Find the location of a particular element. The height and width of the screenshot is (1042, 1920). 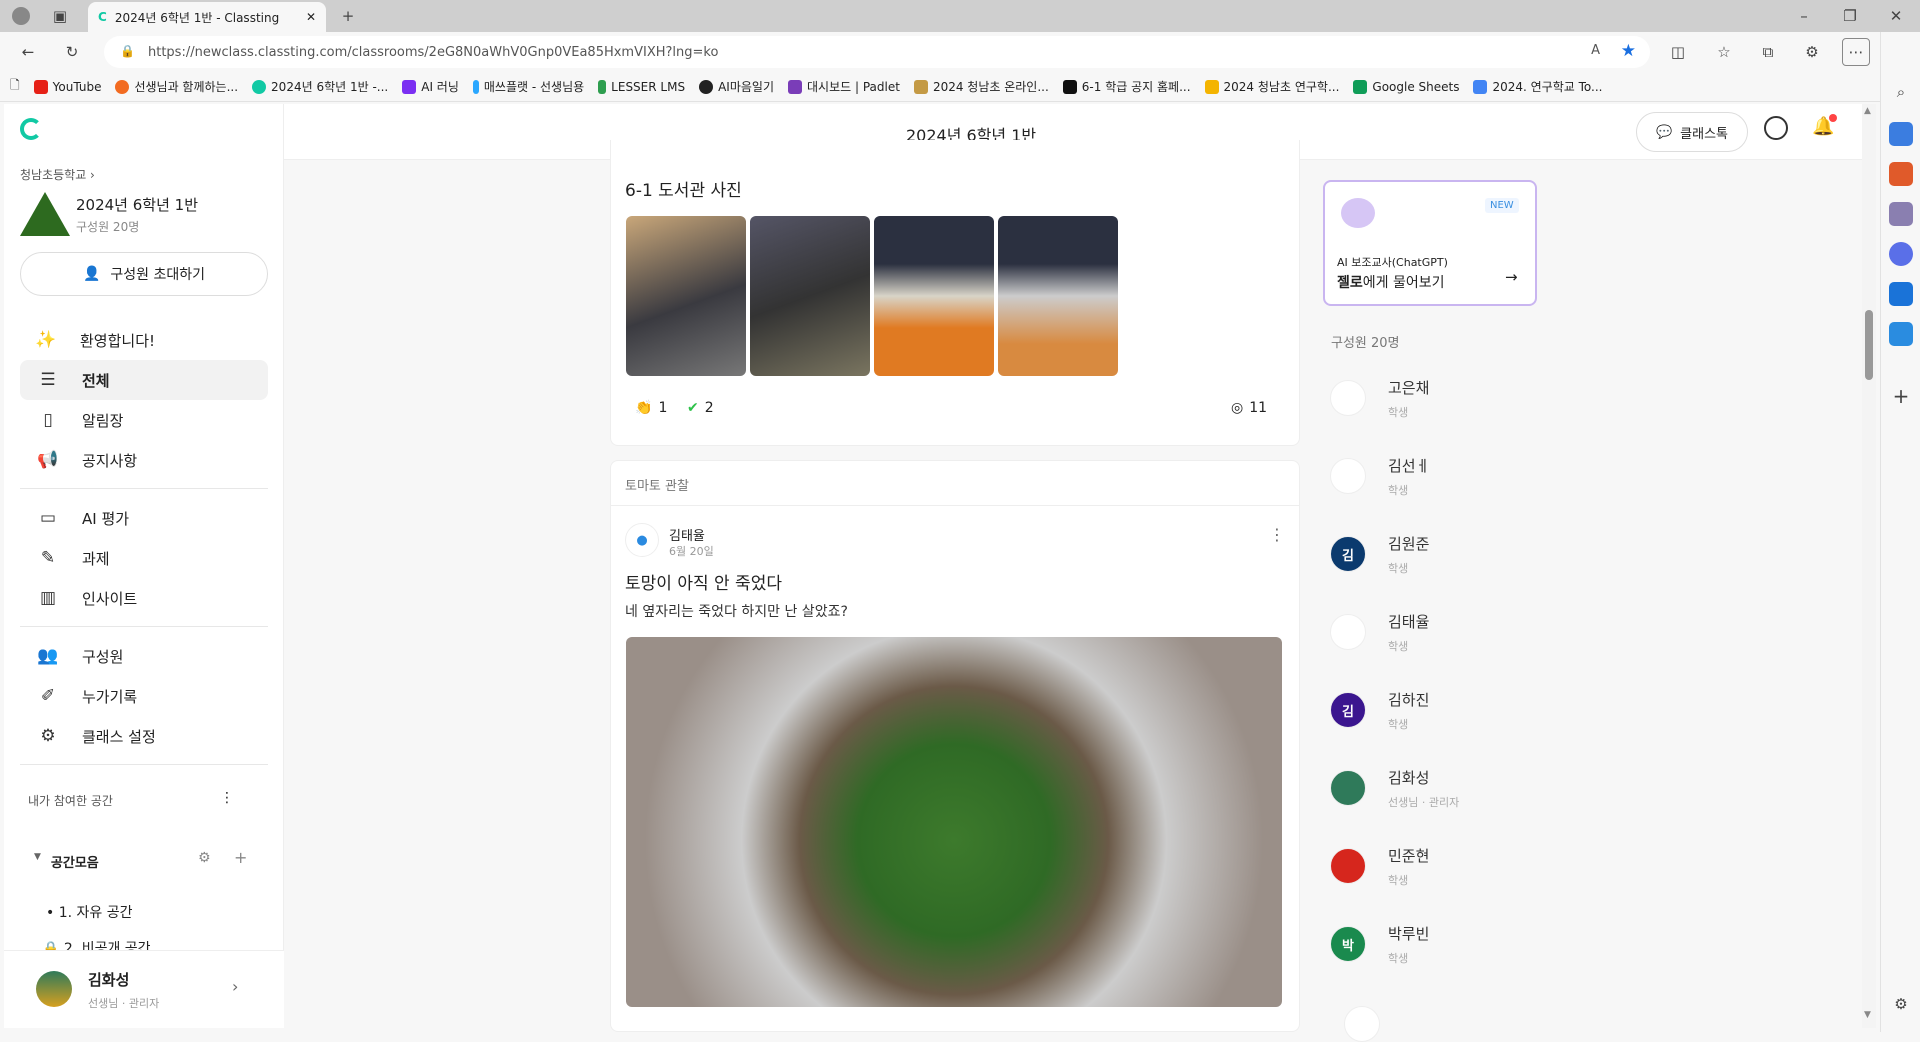

gear-icon: ⚙ is located at coordinates (48, 736).